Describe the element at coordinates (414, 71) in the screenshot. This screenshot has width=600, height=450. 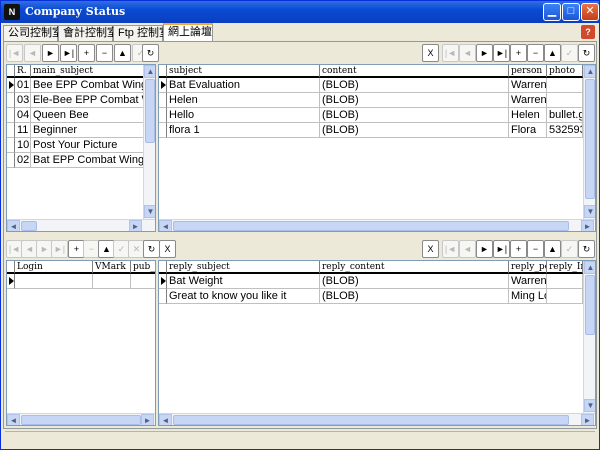
I see `column-header-content: content` at that location.